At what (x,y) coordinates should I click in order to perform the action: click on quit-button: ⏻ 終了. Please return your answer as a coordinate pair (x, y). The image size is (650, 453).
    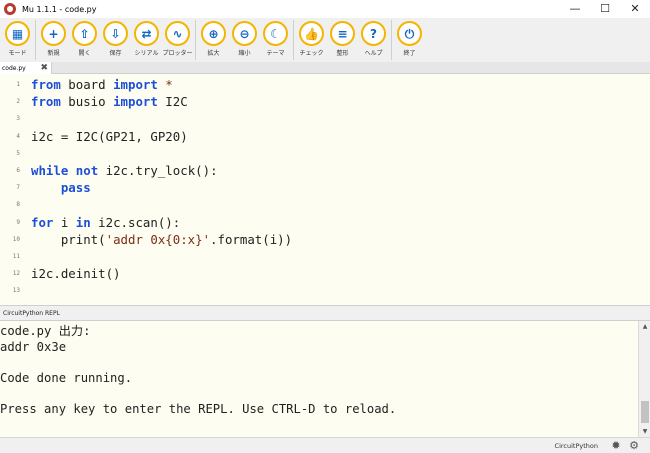
    Looking at the image, I should click on (409, 37).